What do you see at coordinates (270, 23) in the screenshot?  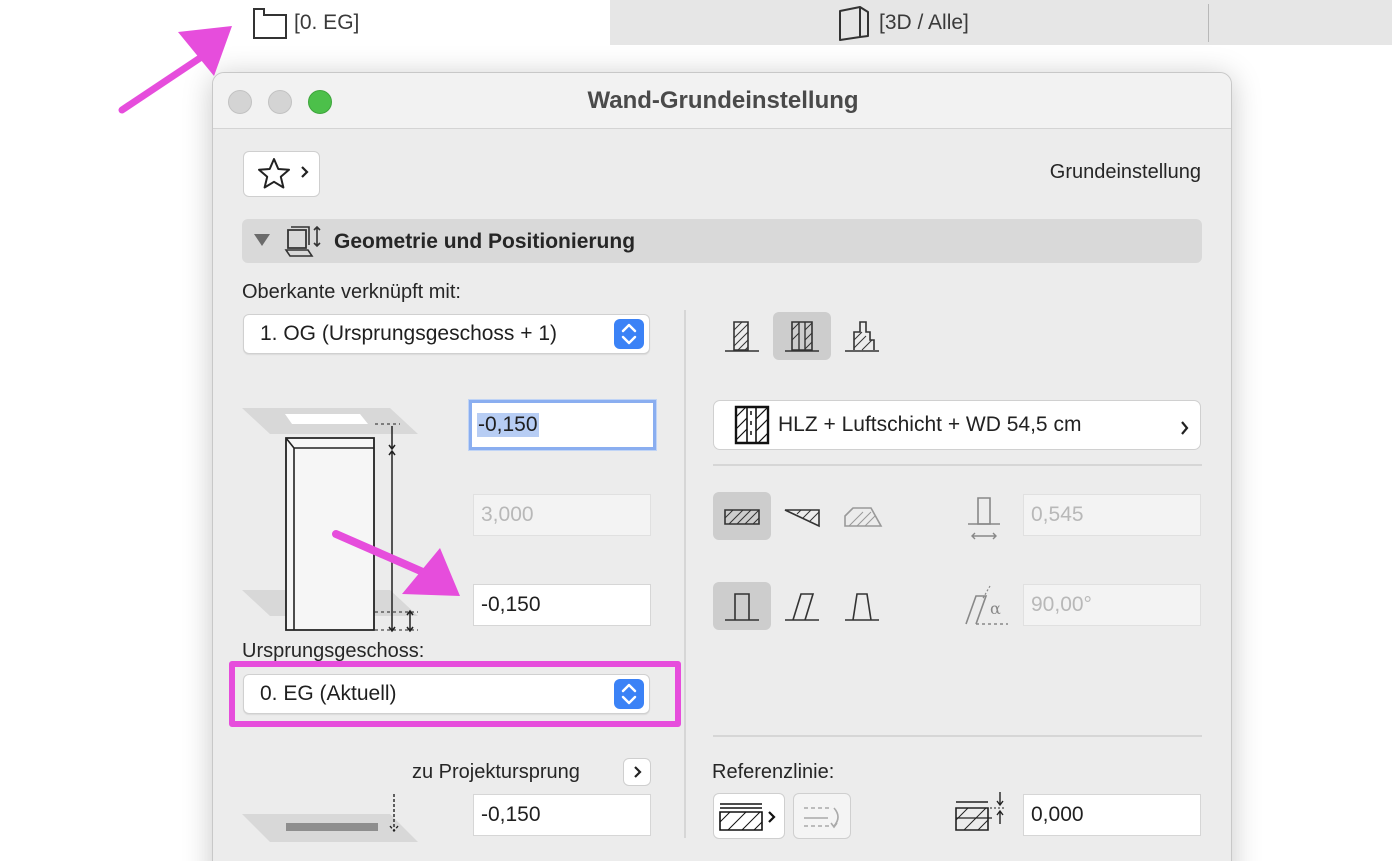 I see `floor-plan-icon` at bounding box center [270, 23].